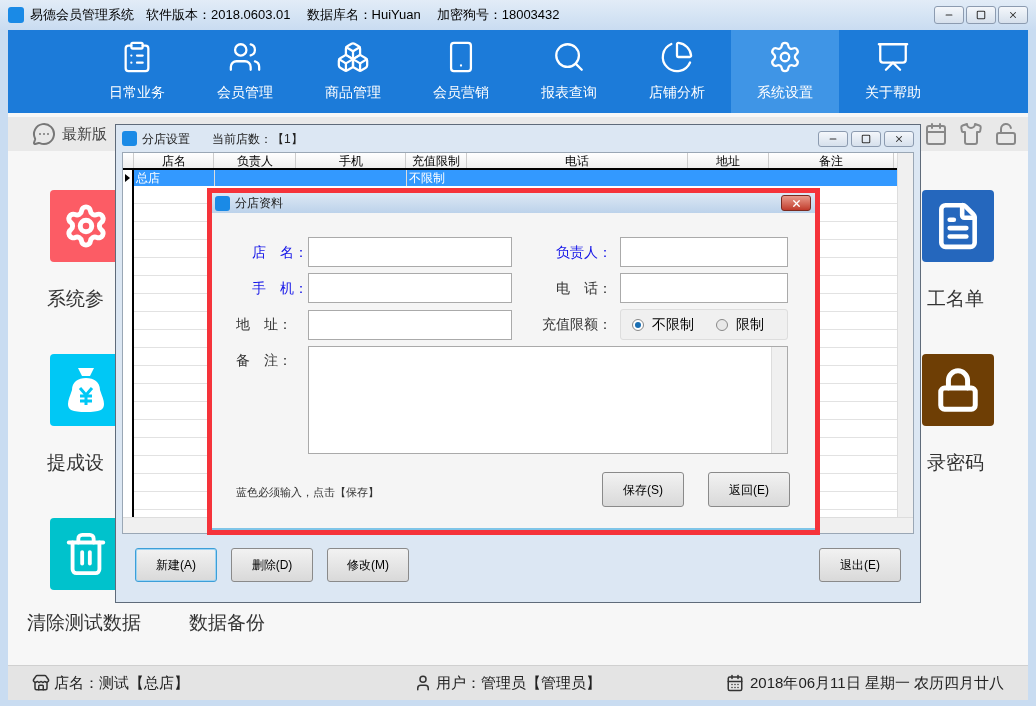 The image size is (1036, 706). What do you see at coordinates (82, 15) in the screenshot?
I see `window-title: 易德会员管理系统` at bounding box center [82, 15].